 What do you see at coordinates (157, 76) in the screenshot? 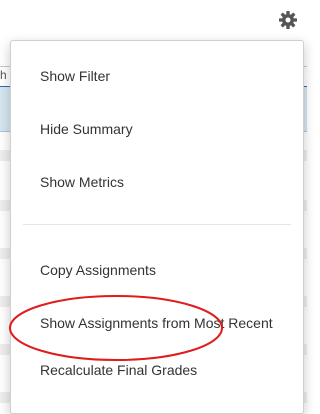
I see `menu-item-show-filter: Show Filter` at bounding box center [157, 76].